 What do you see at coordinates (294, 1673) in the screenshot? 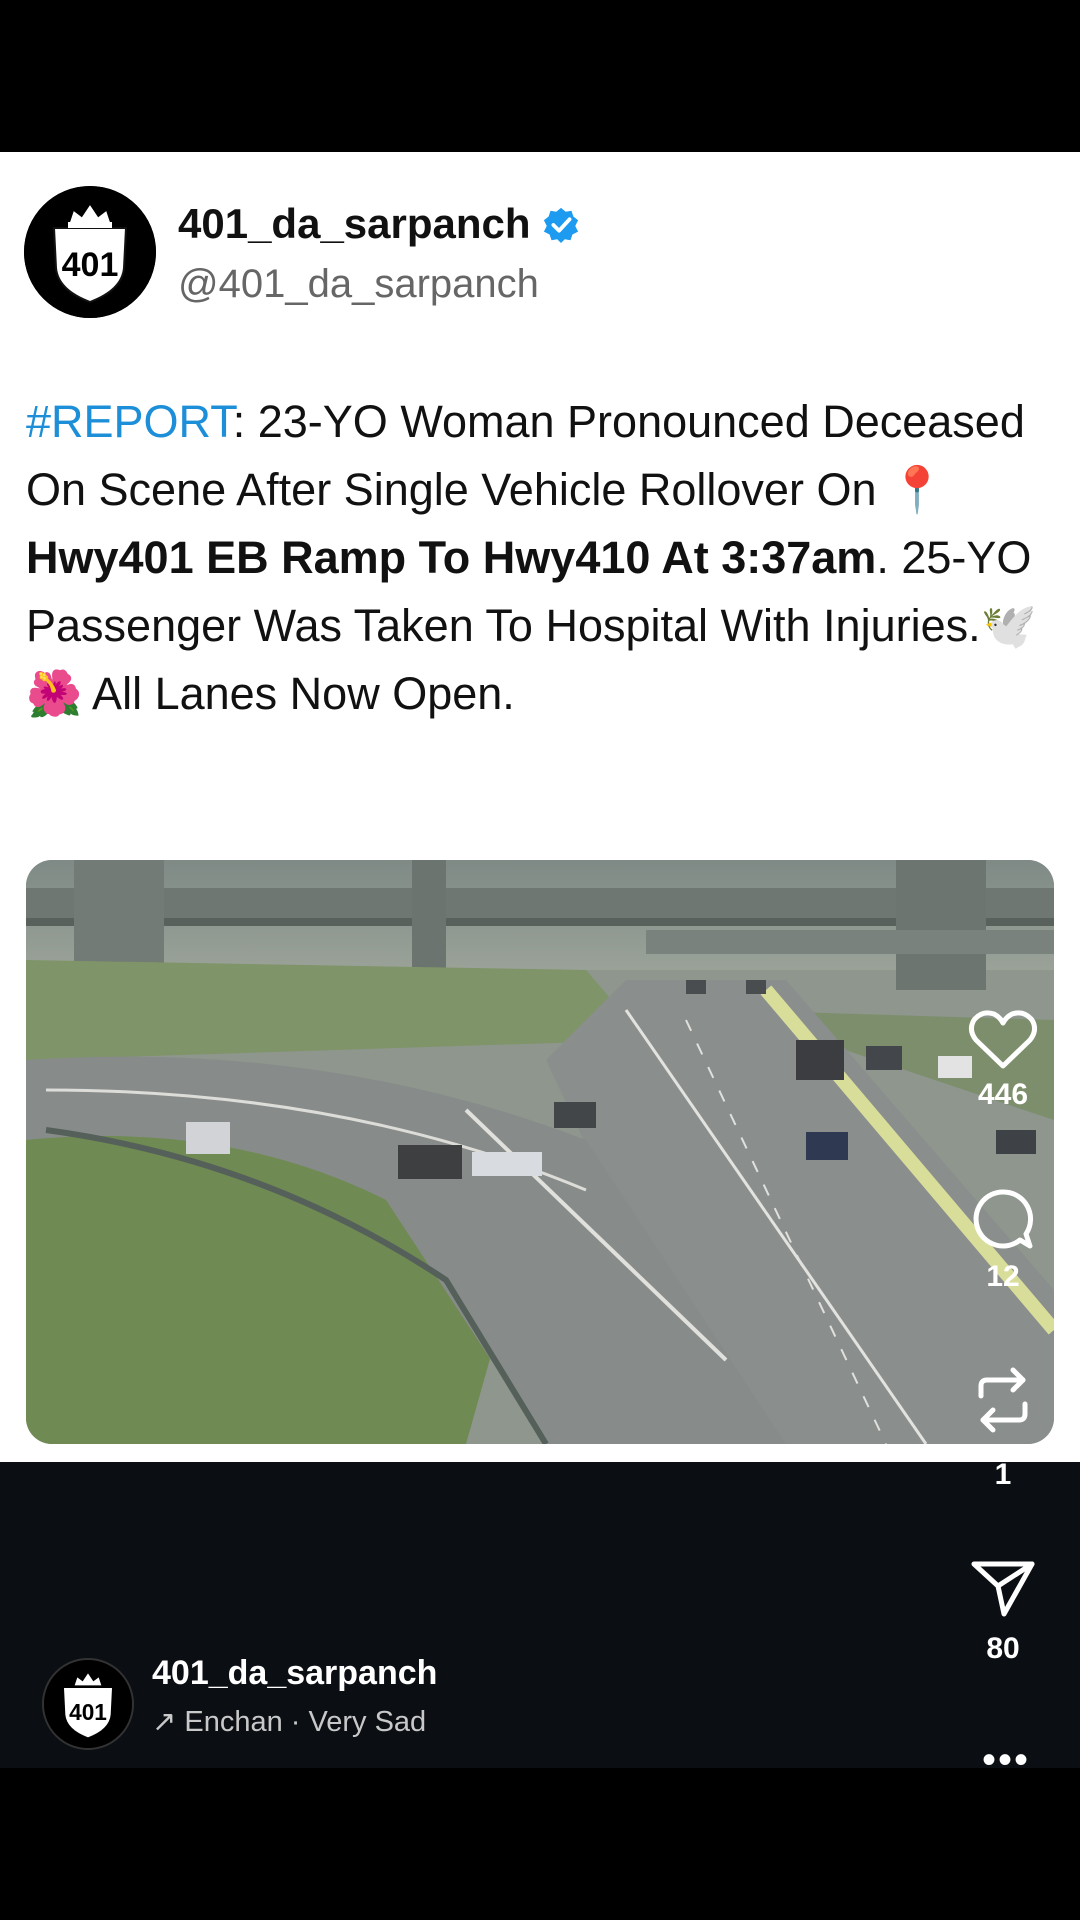
I see `footer-username: 401_da_sarpanch` at bounding box center [294, 1673].